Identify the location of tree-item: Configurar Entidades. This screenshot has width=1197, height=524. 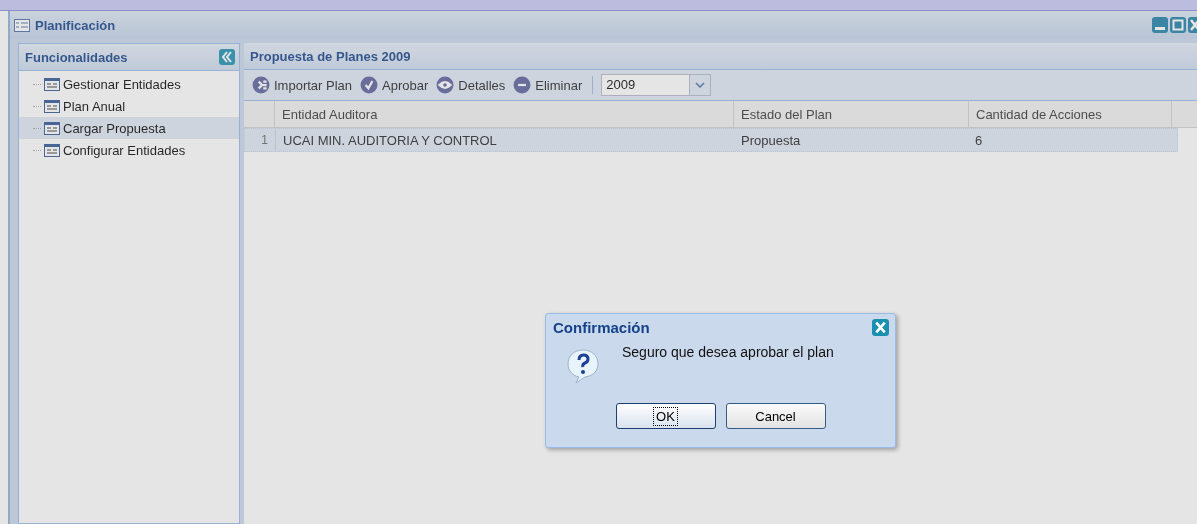
(129, 150).